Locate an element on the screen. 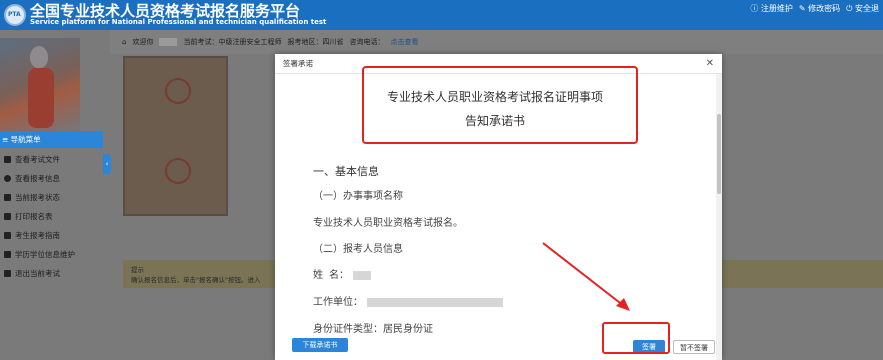 This screenshot has height=360, width=883. sidebar-item-exam-info: 查看报考信息 is located at coordinates (51, 178).